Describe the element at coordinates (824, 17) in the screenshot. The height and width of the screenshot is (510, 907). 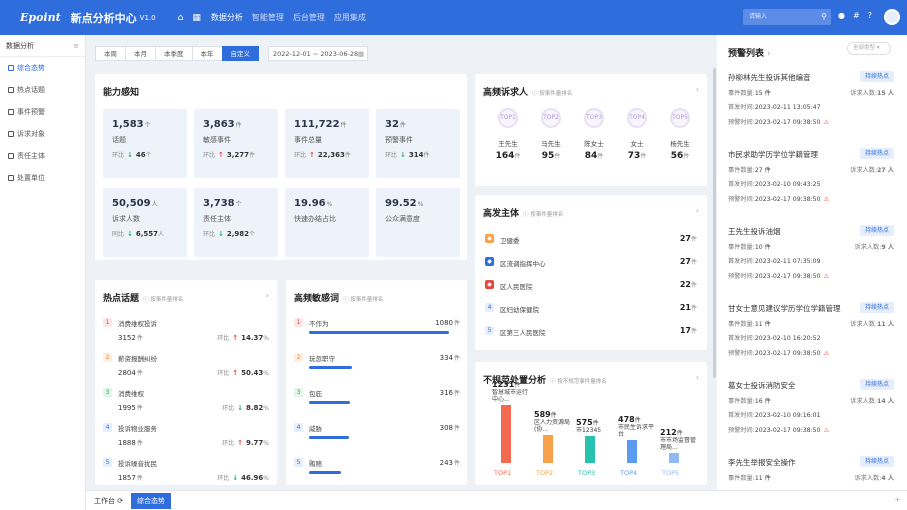
I see `search-icon: ⚲` at that location.